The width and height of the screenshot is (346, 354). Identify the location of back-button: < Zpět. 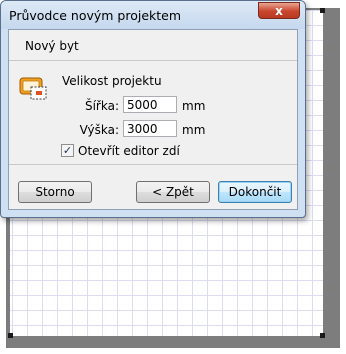
(173, 192).